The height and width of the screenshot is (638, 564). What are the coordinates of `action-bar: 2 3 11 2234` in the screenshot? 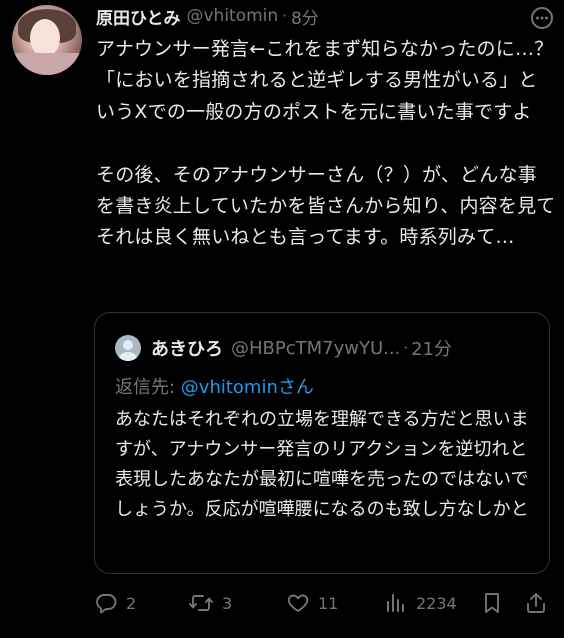 It's located at (324, 603).